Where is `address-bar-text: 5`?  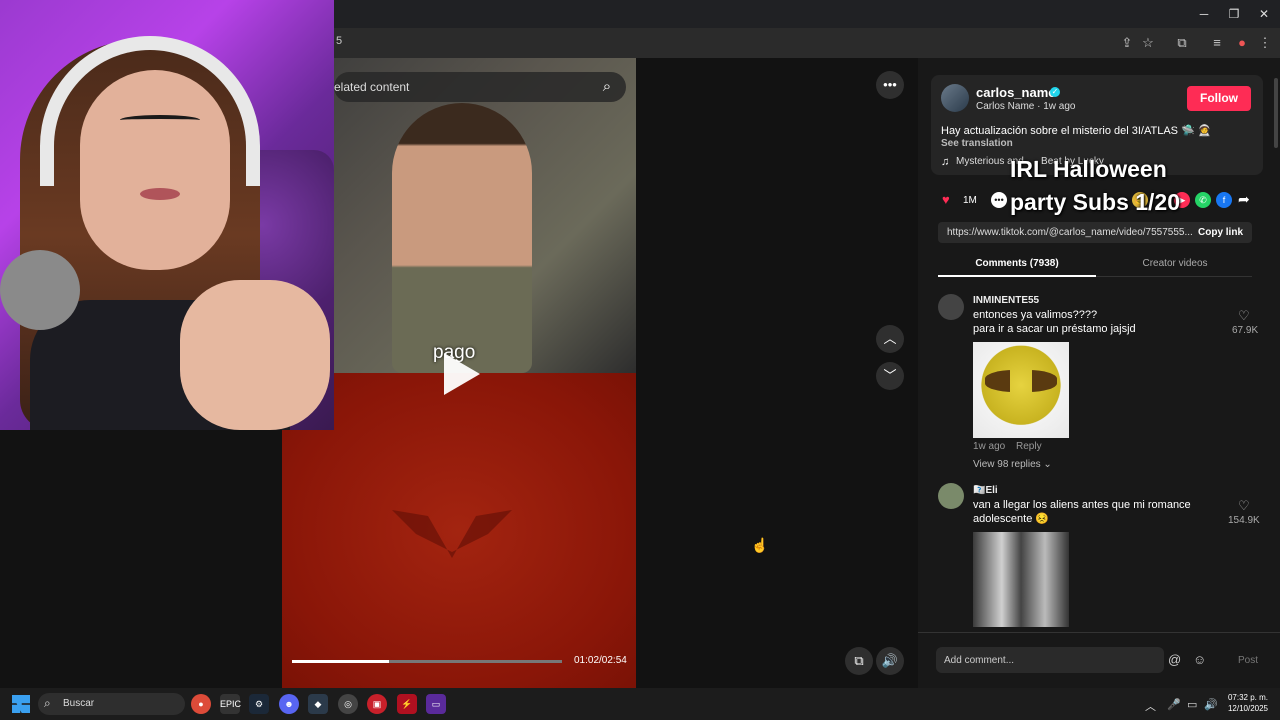
address-bar-text: 5 is located at coordinates (339, 41).